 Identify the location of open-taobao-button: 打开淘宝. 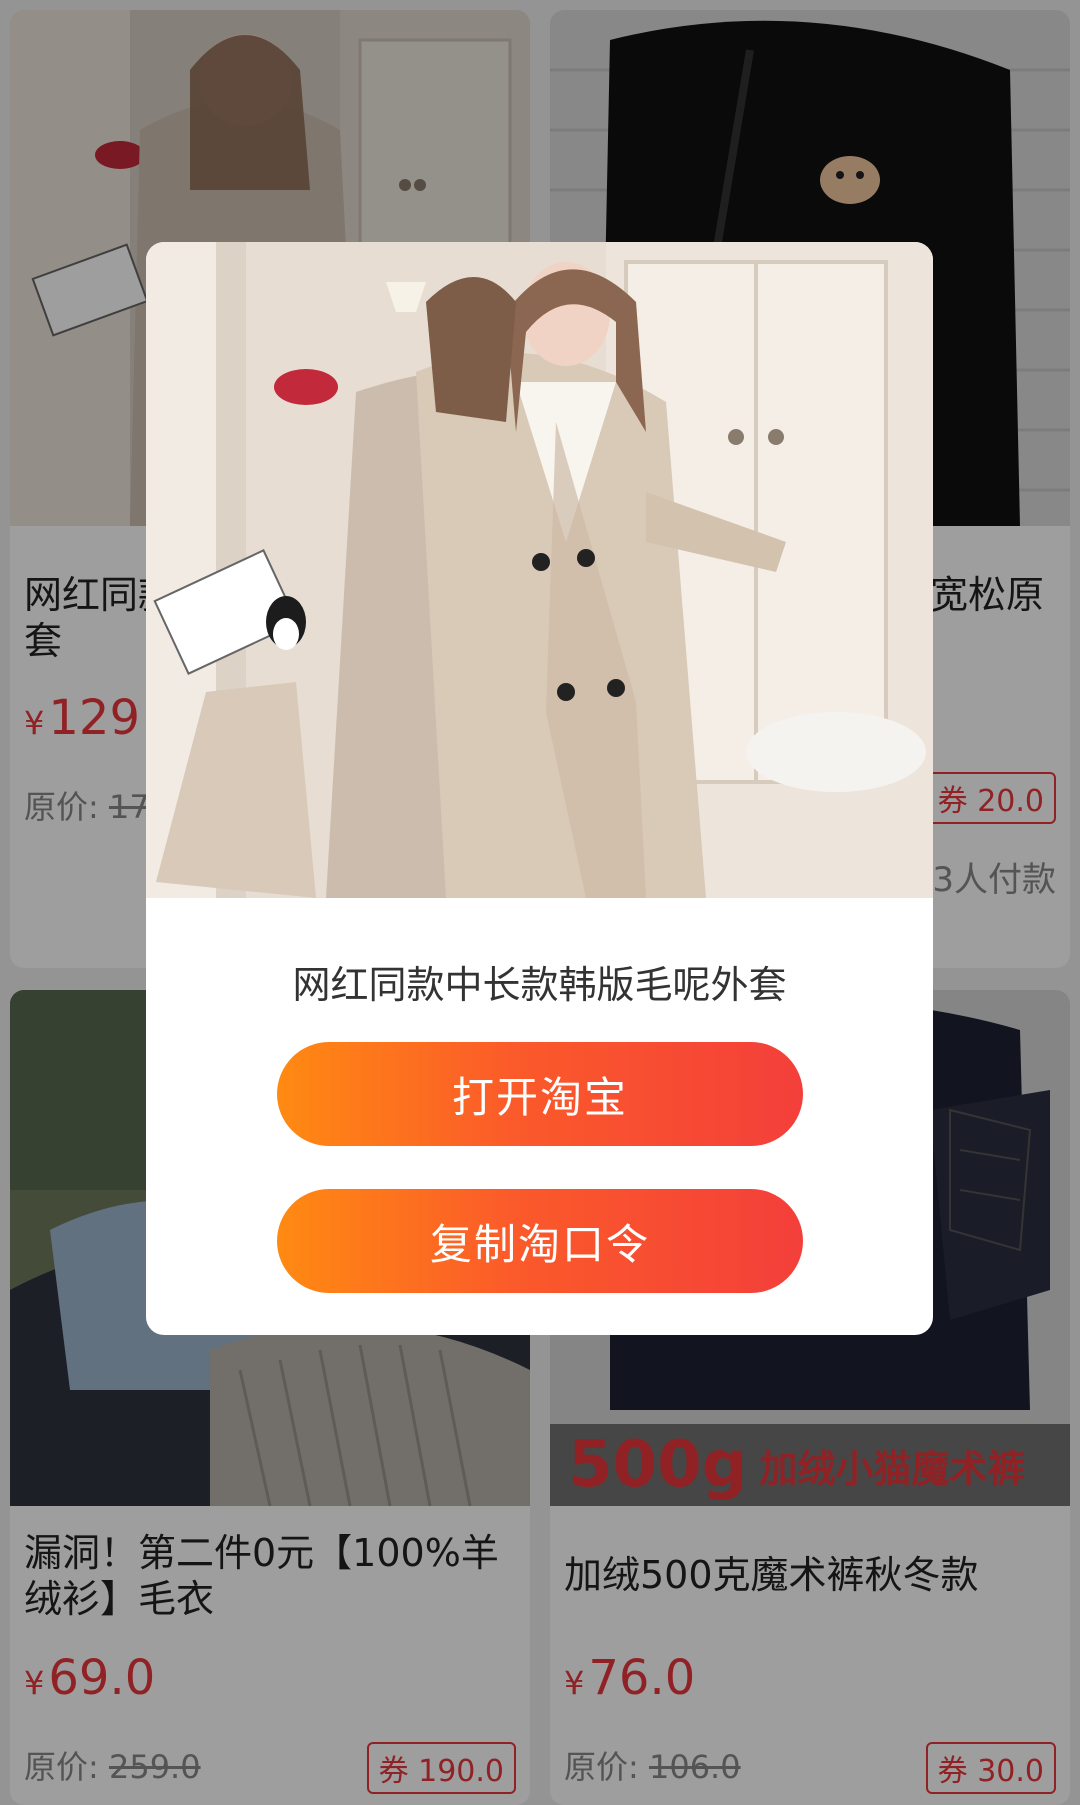
(540, 1094).